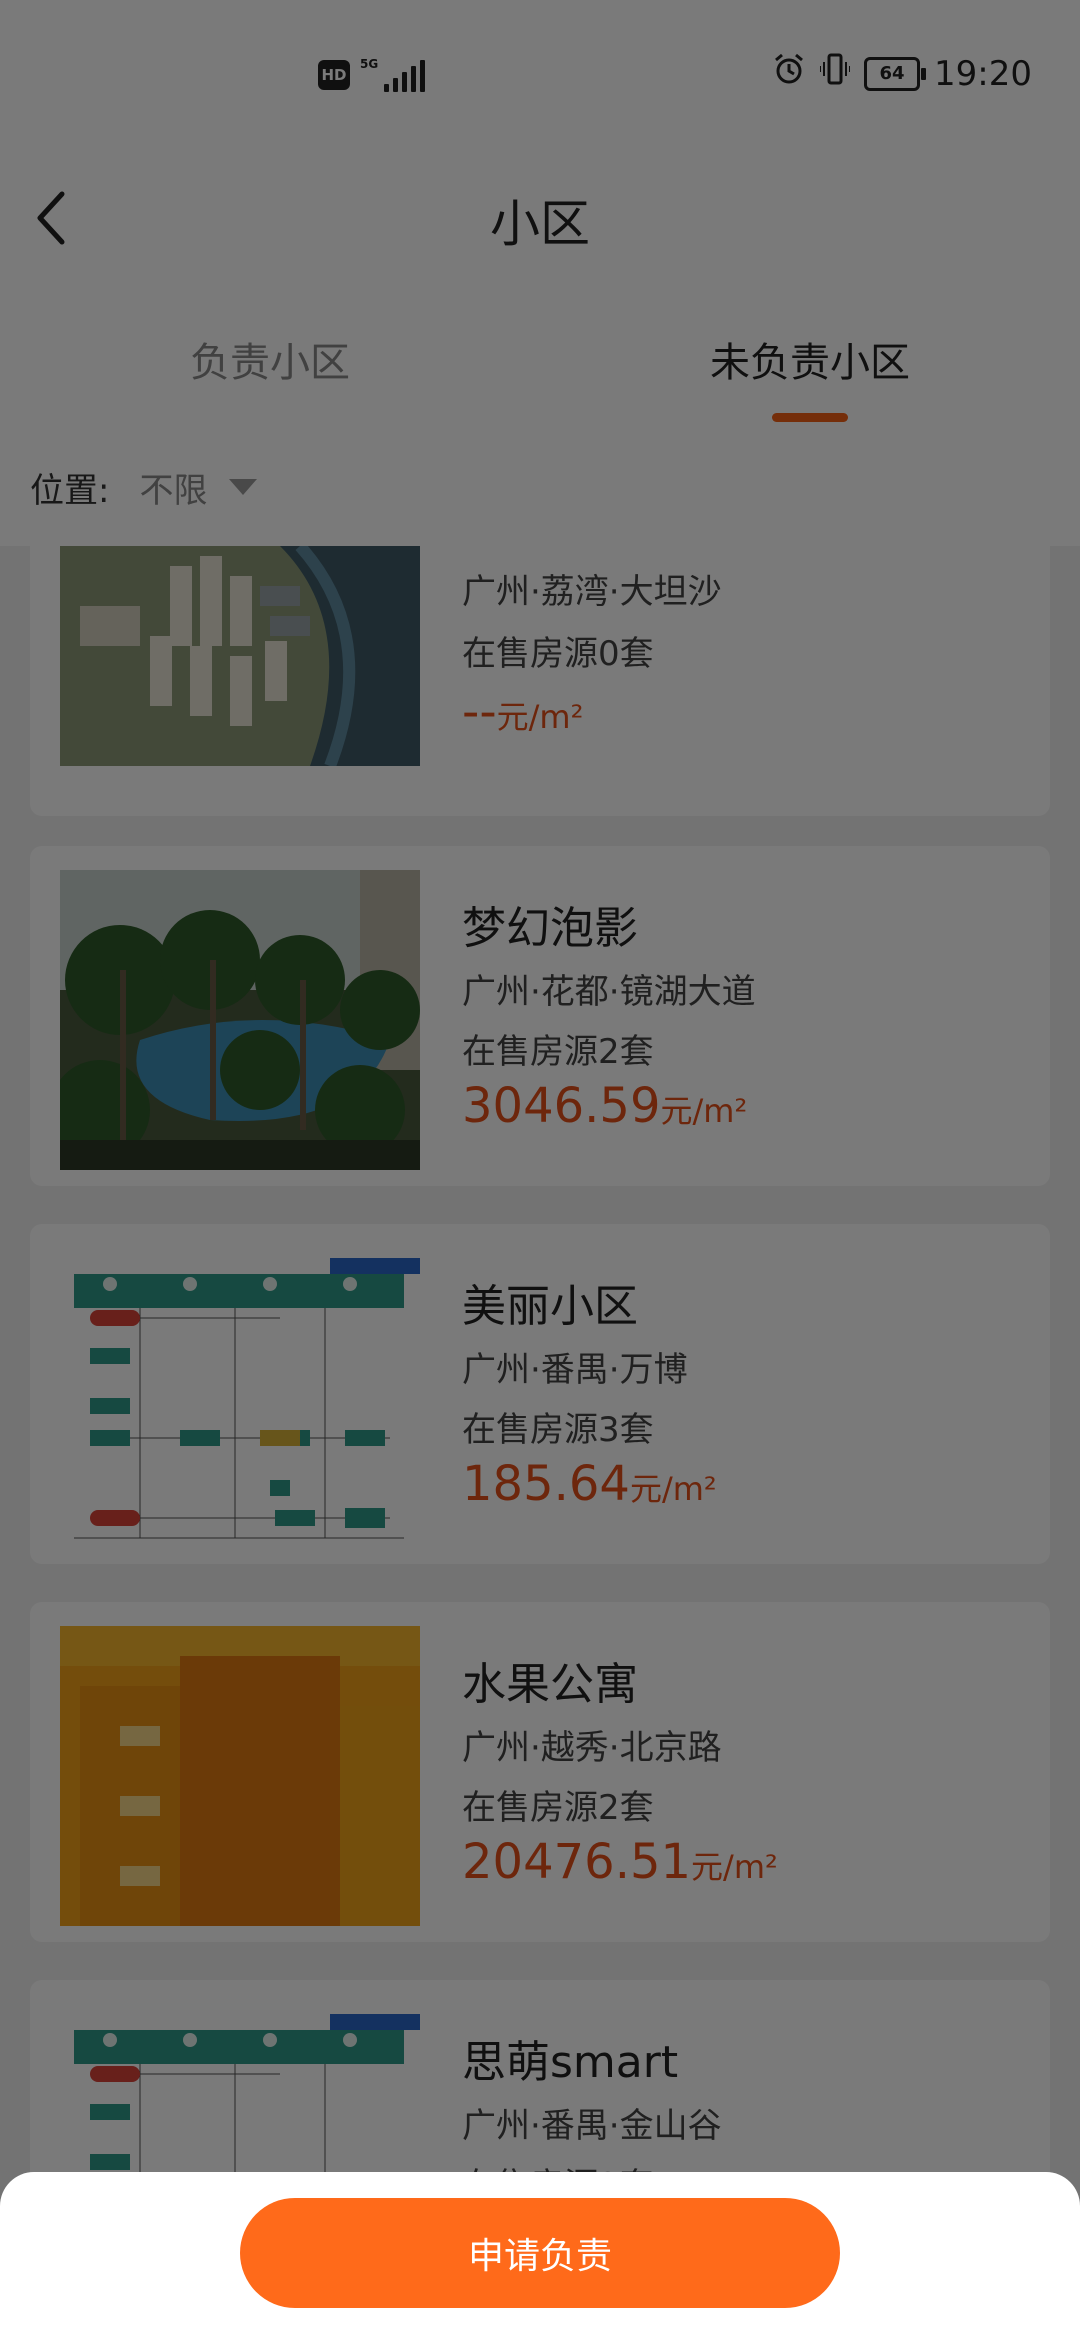 This screenshot has height=2340, width=1080. What do you see at coordinates (835, 73) in the screenshot?
I see `vibrate-icon` at bounding box center [835, 73].